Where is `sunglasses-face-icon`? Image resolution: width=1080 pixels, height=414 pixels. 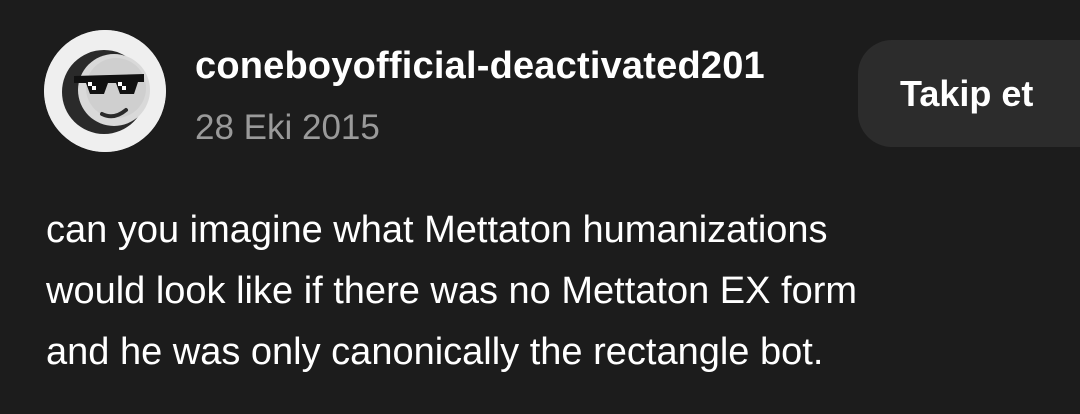 sunglasses-face-icon is located at coordinates (105, 91).